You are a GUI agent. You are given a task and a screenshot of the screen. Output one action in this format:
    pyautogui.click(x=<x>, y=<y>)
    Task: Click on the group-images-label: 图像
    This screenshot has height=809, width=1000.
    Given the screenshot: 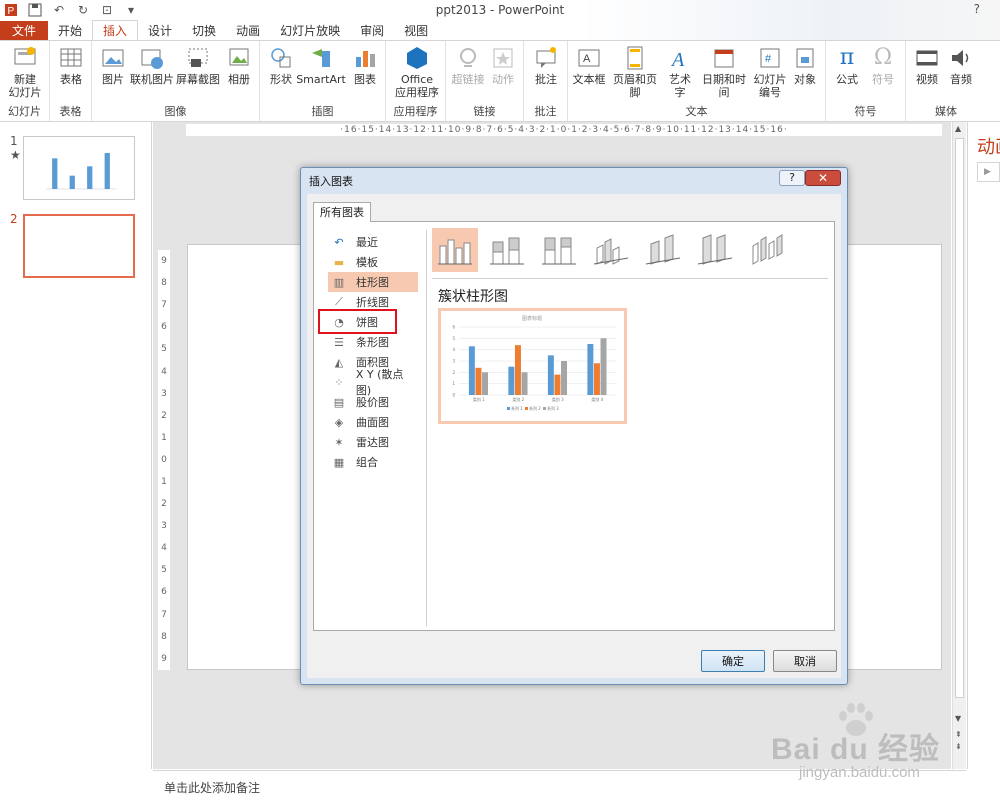 What is the action you would take?
    pyautogui.click(x=175, y=111)
    